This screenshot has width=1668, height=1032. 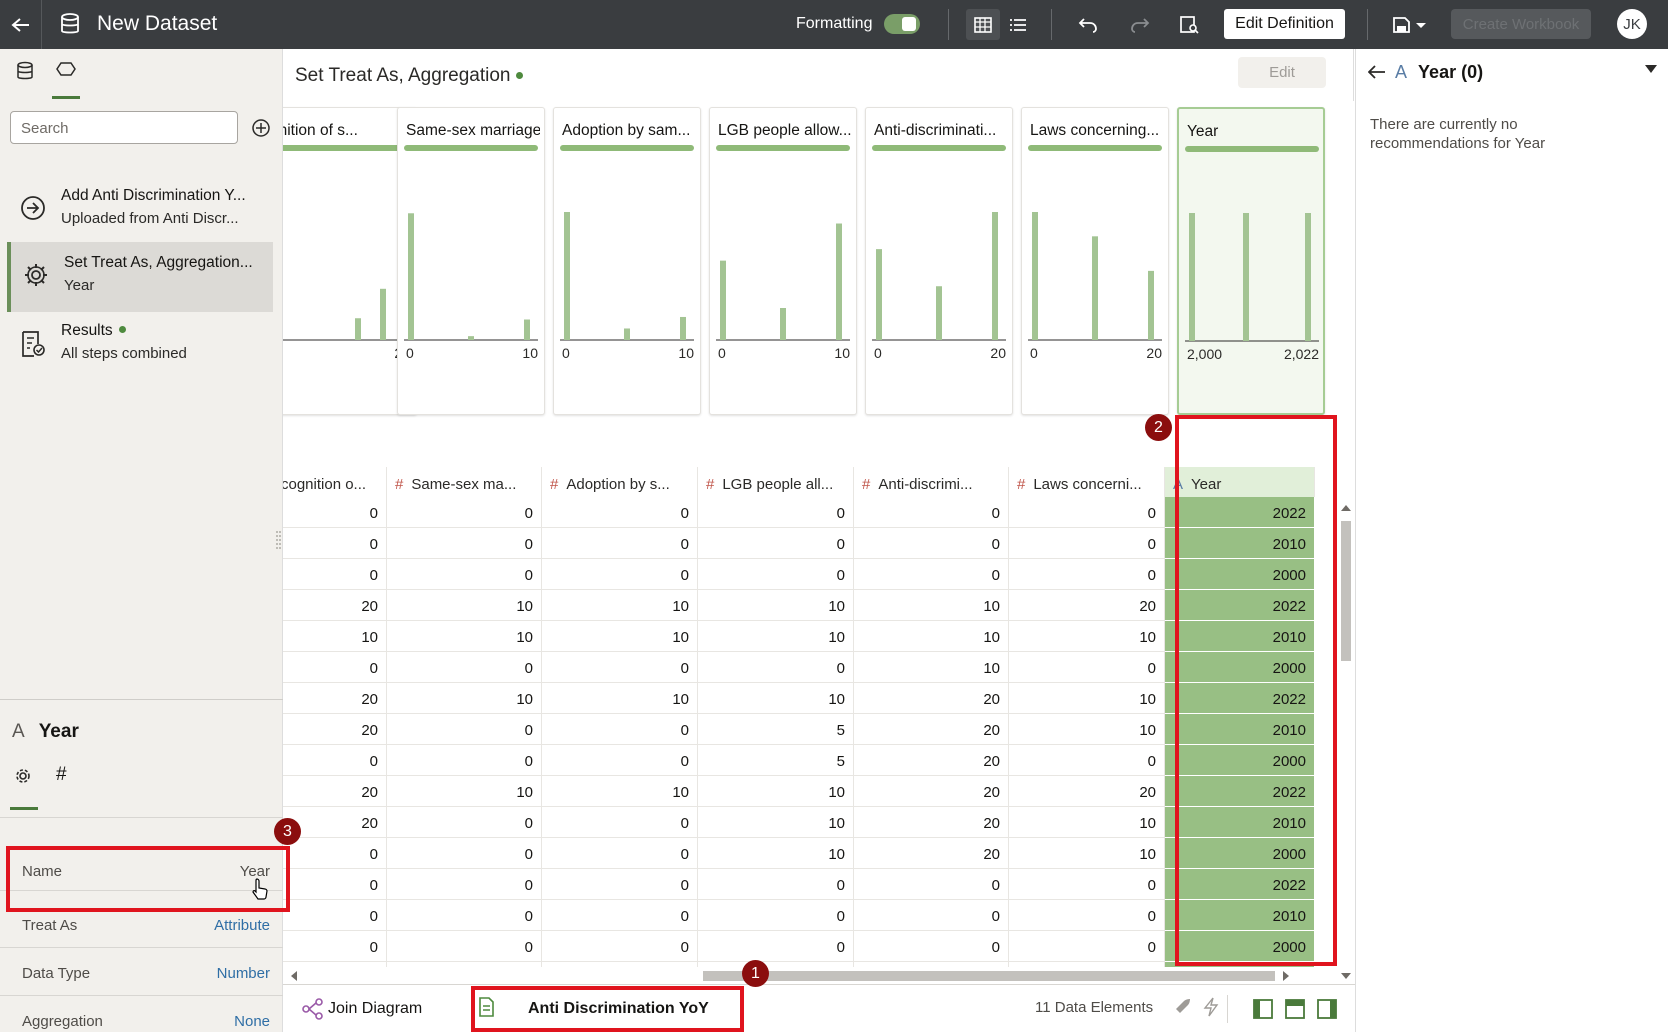 I want to click on tab-join-diagram: Join Diagram, so click(x=375, y=1009).